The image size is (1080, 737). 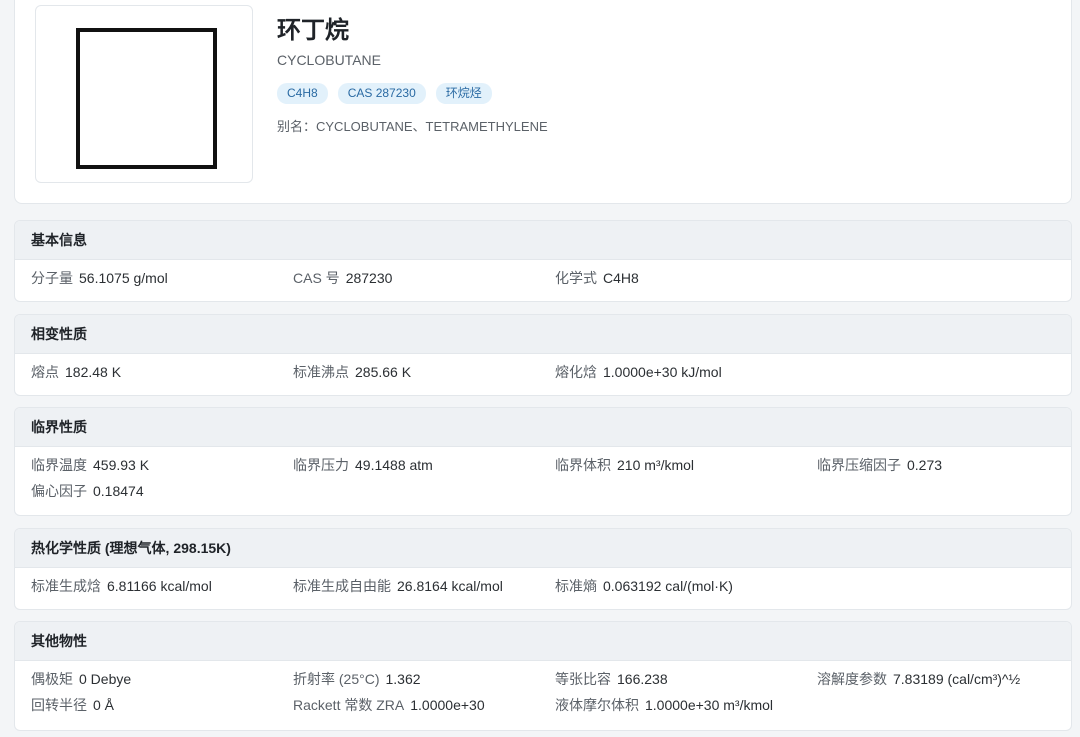 What do you see at coordinates (343, 278) in the screenshot?
I see `prop-cas-number: CAS 号 287230` at bounding box center [343, 278].